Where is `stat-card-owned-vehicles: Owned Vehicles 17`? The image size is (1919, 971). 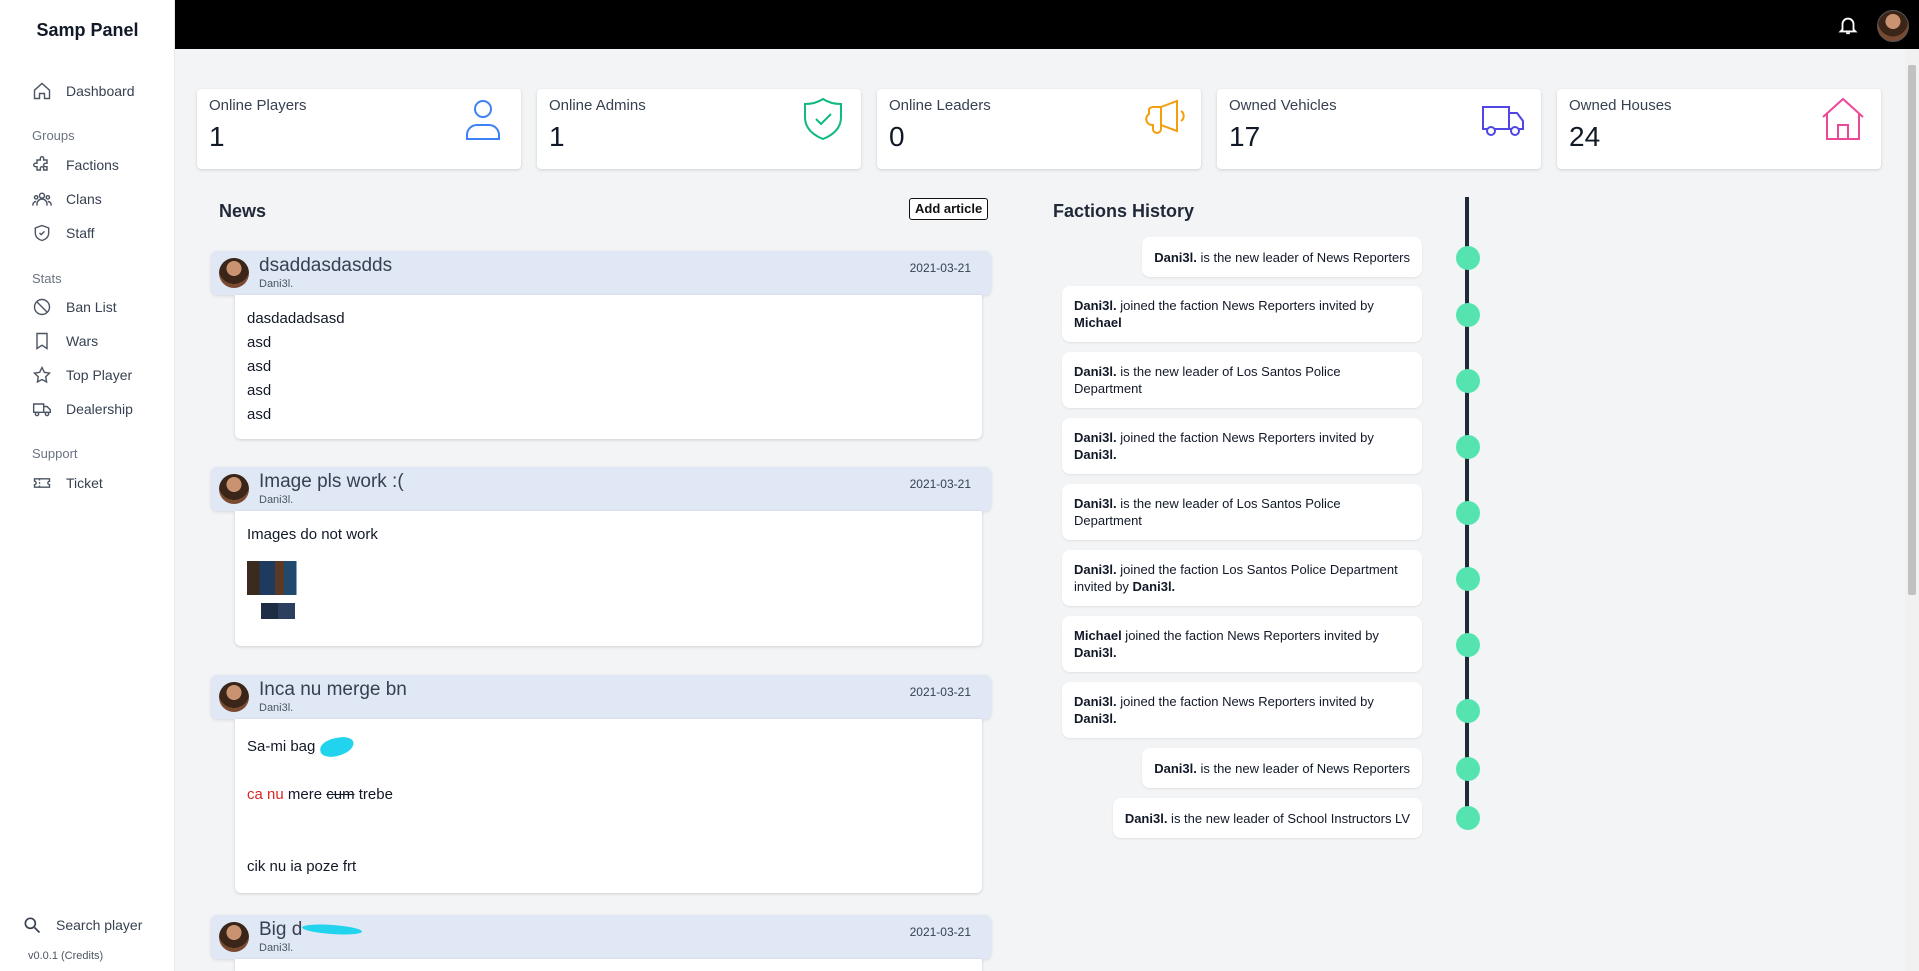 stat-card-owned-vehicles: Owned Vehicles 17 is located at coordinates (1379, 129).